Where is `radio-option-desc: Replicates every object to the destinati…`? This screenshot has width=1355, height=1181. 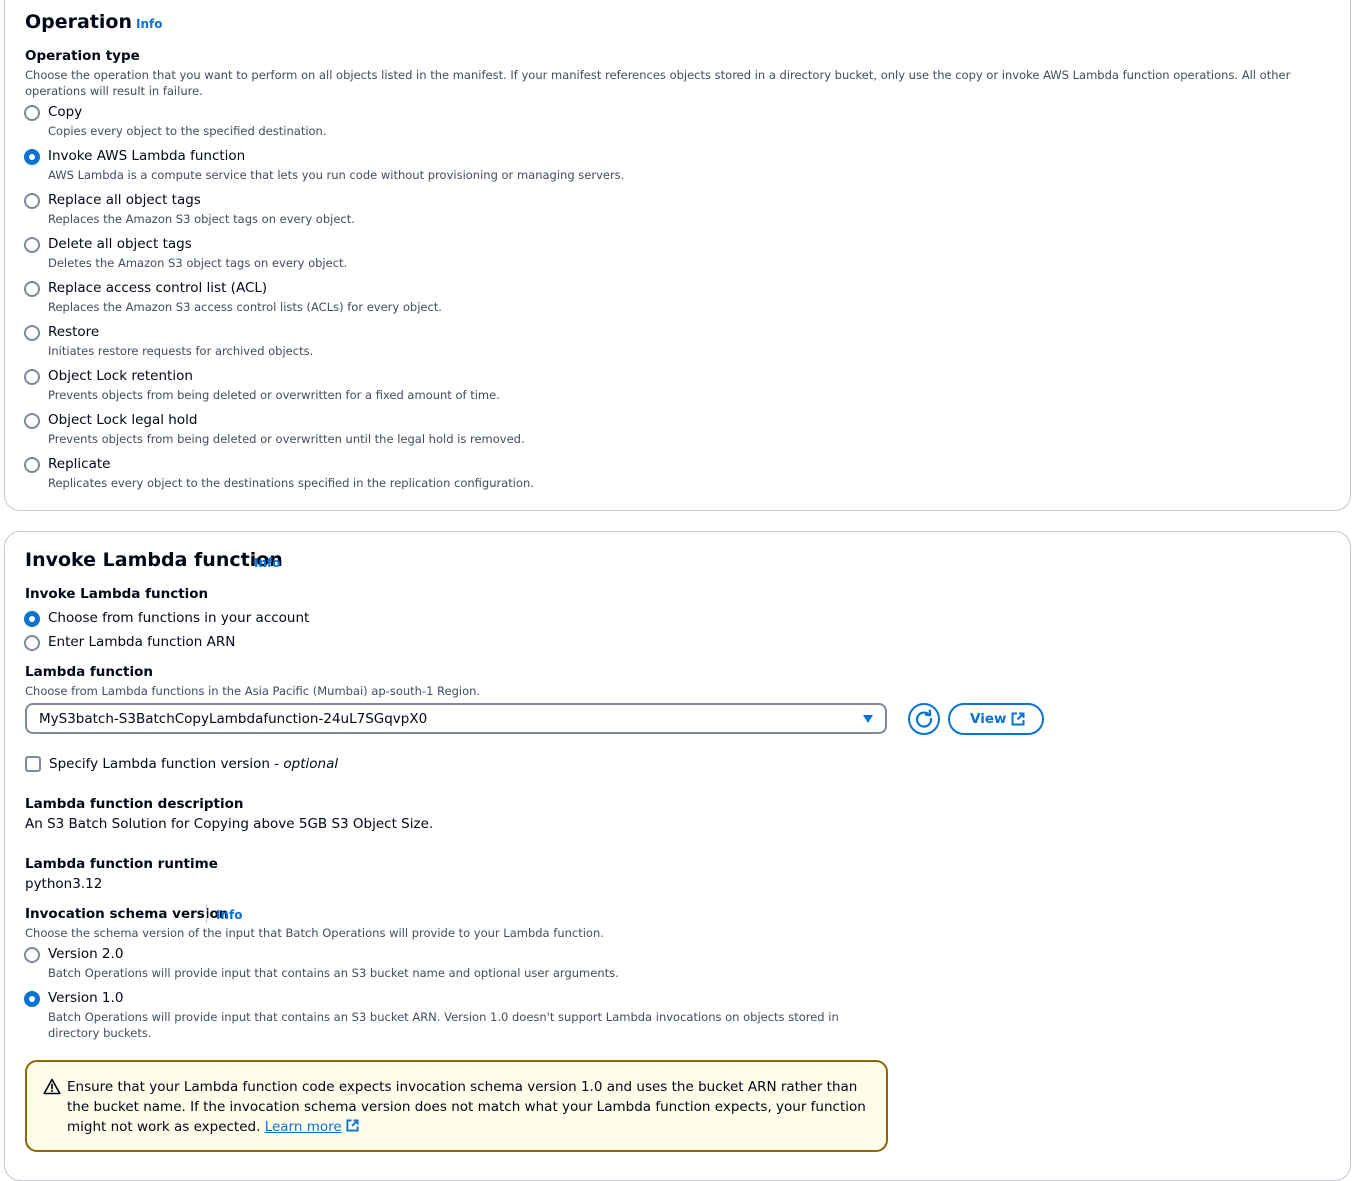
radio-option-desc: Replicates every object to the destinati… is located at coordinates (291, 483).